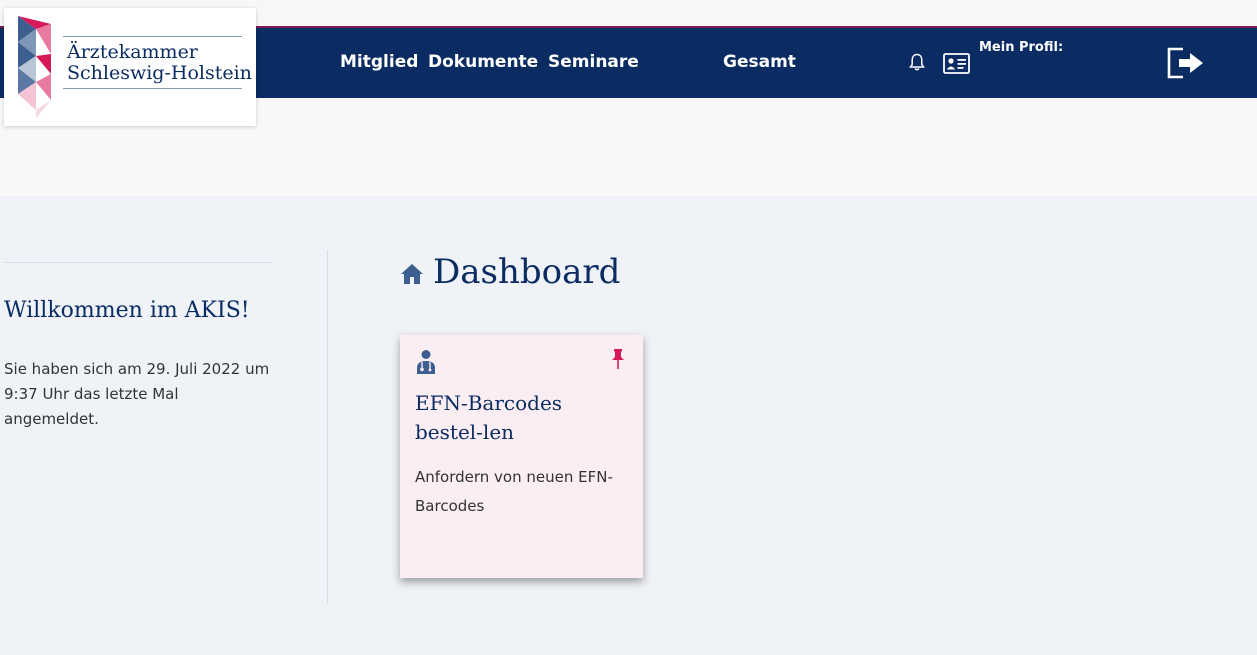 This screenshot has width=1257, height=655. What do you see at coordinates (618, 359) in the screenshot?
I see `pin-icon` at bounding box center [618, 359].